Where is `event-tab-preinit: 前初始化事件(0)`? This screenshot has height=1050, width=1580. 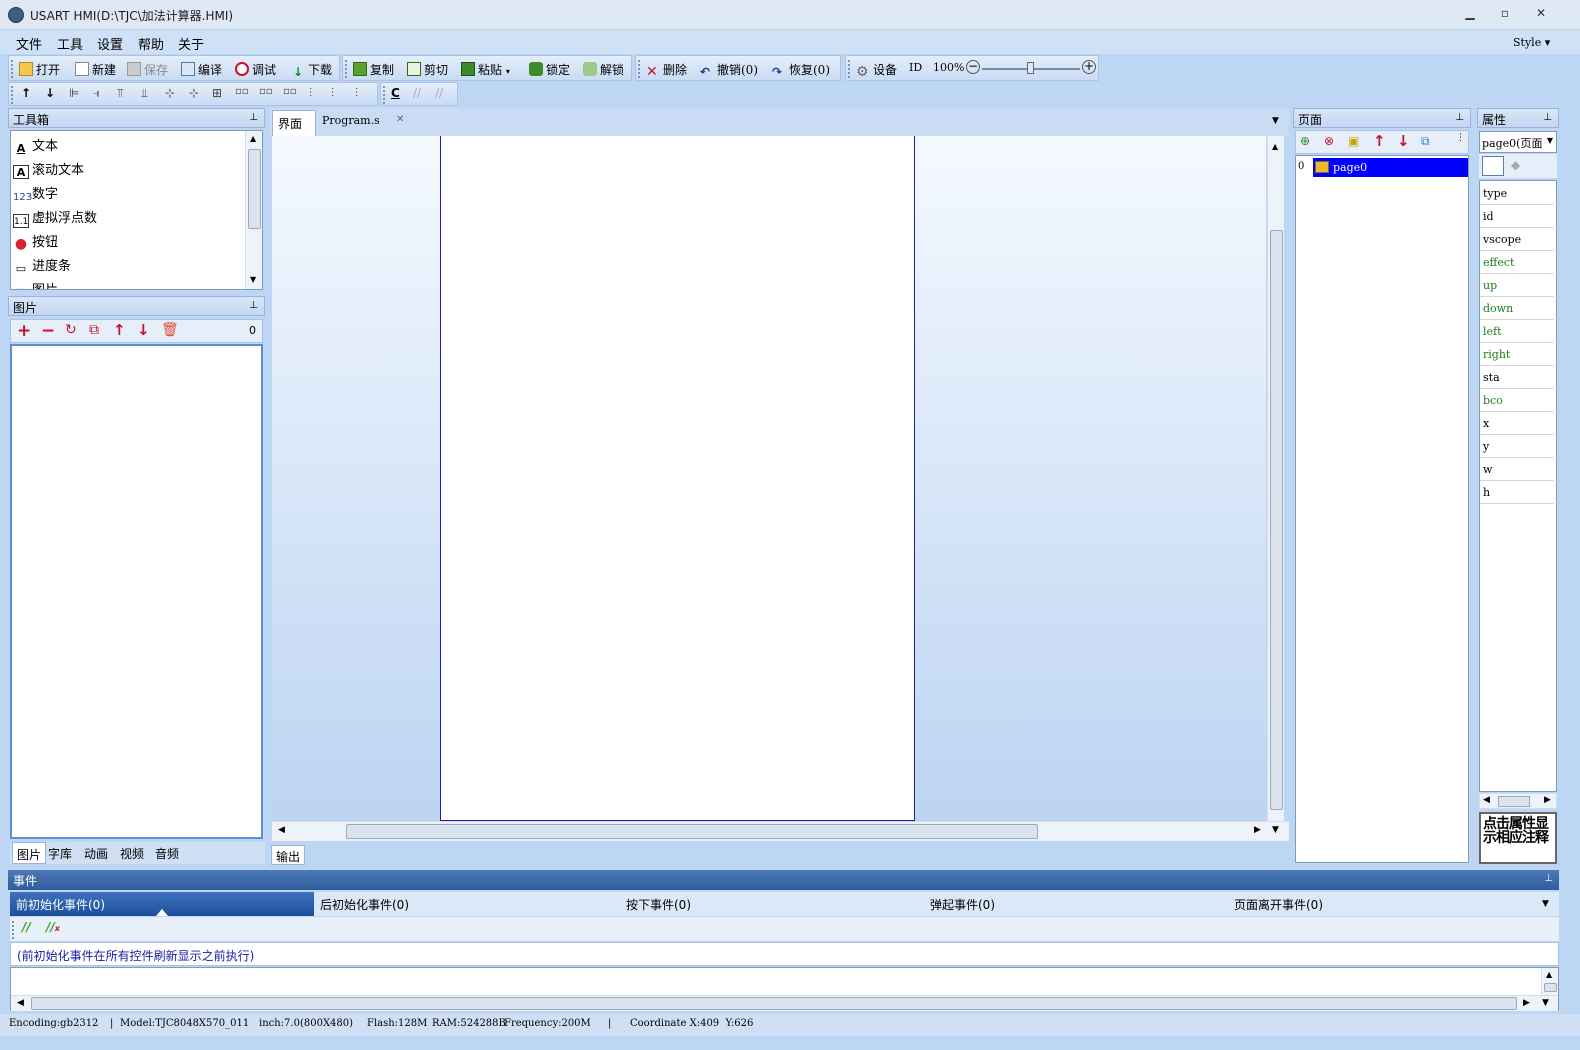 event-tab-preinit: 前初始化事件(0) is located at coordinates (162, 904).